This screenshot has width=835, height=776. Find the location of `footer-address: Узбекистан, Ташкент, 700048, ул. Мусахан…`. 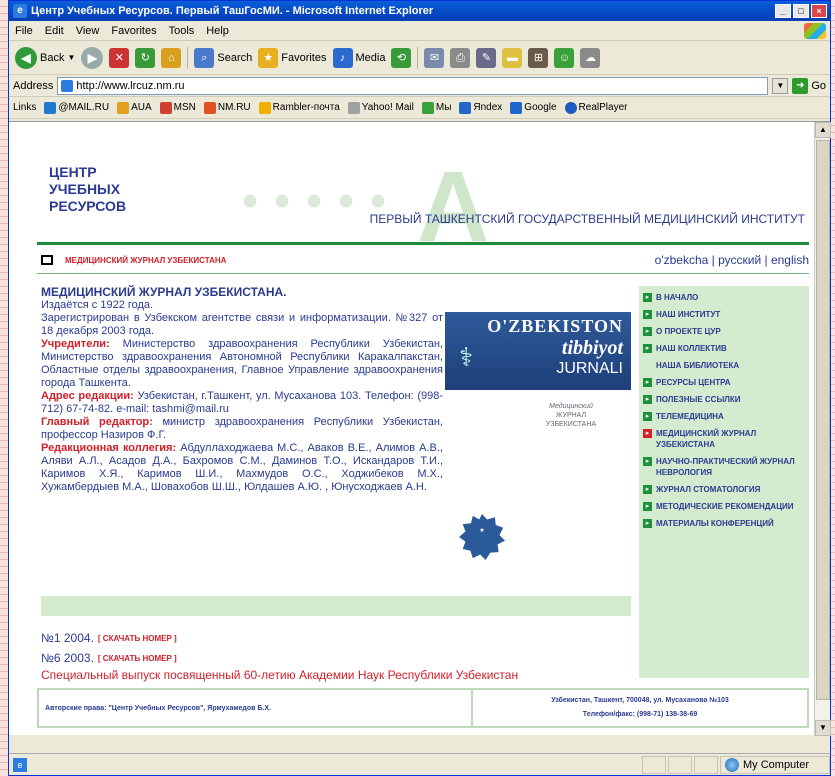

footer-address: Узбекистан, Ташкент, 700048, ул. Мусахан… is located at coordinates (640, 700).